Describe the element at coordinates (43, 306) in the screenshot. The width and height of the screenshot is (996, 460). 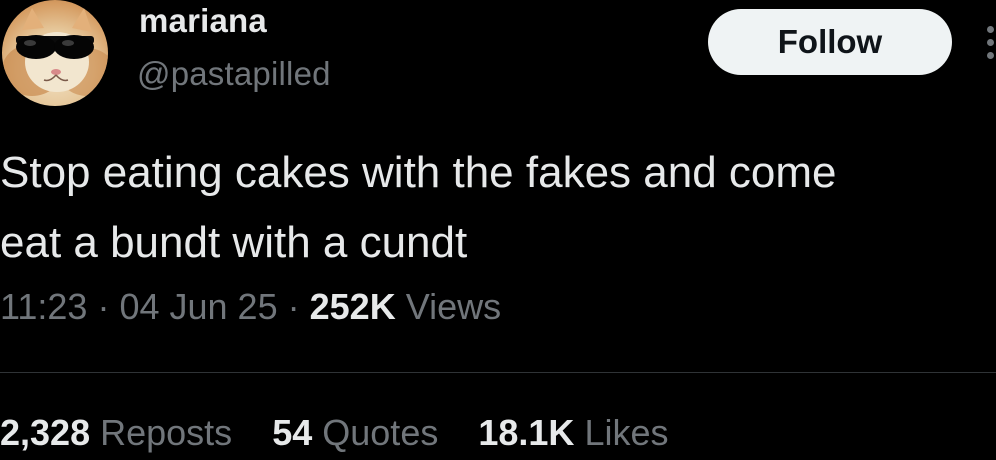
I see `tweet-time: 11:23` at that location.